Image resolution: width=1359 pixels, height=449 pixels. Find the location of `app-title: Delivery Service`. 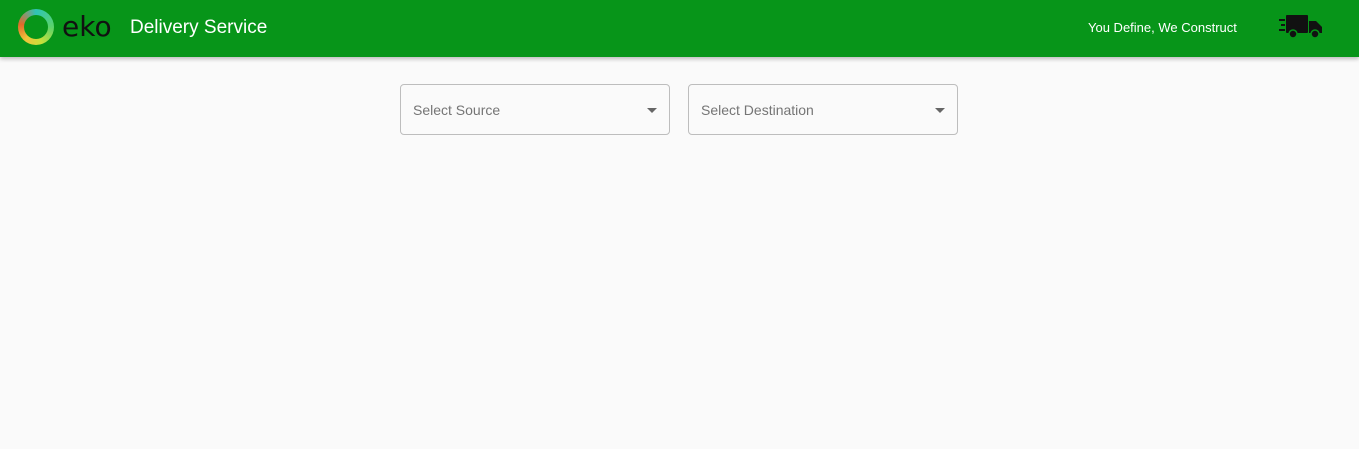

app-title: Delivery Service is located at coordinates (199, 27).